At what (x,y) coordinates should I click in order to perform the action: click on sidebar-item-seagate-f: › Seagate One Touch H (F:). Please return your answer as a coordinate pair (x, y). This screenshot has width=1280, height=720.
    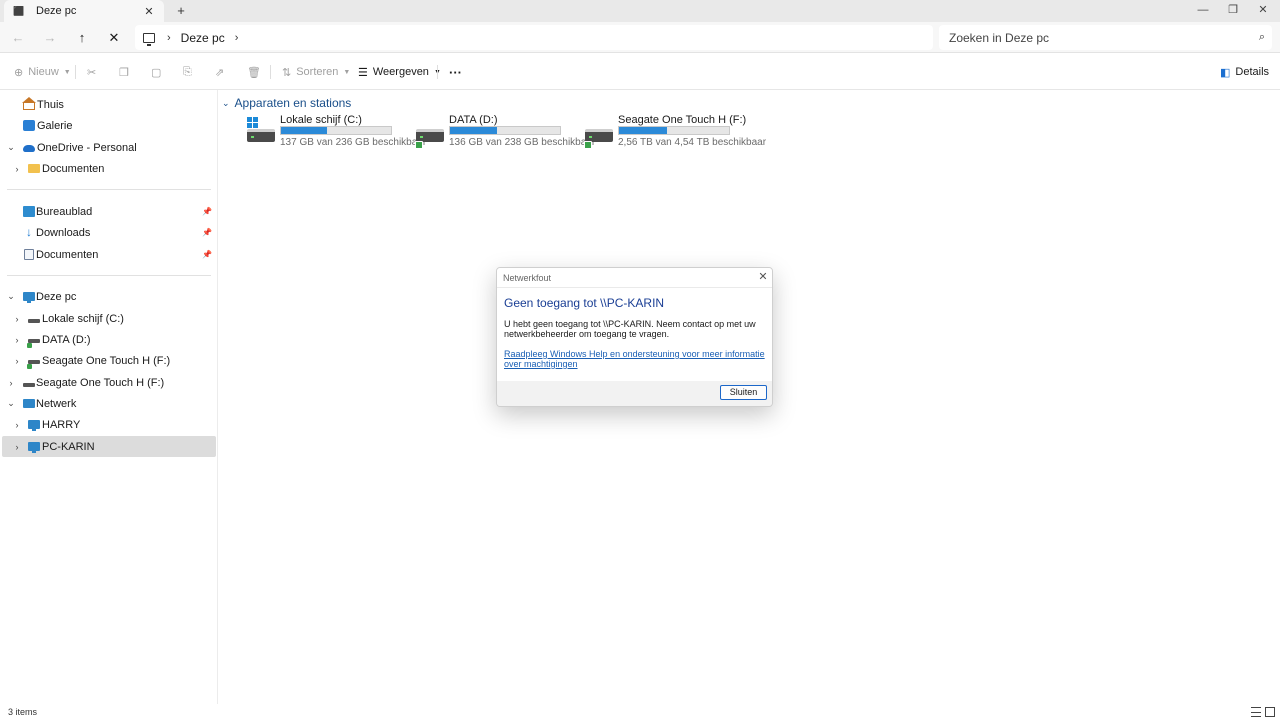
    Looking at the image, I should click on (109, 360).